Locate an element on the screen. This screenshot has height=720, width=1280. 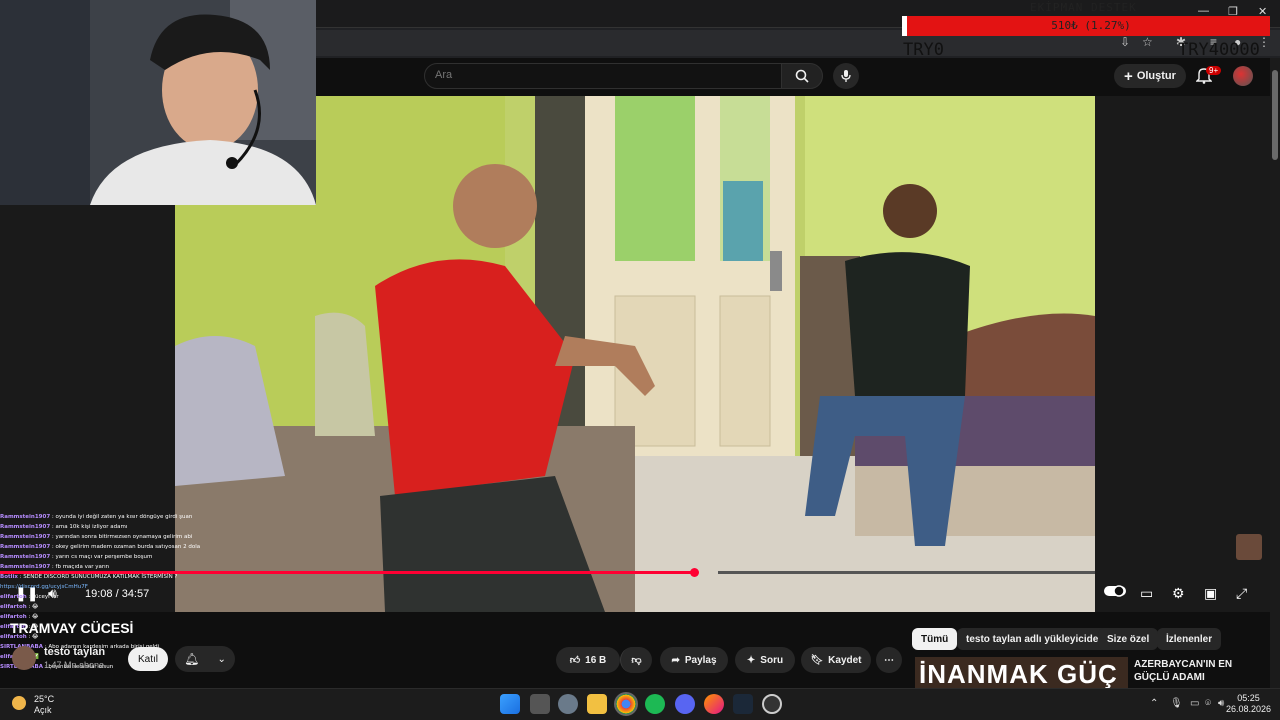
donation-min-label: TRY0 is located at coordinates (923, 50).